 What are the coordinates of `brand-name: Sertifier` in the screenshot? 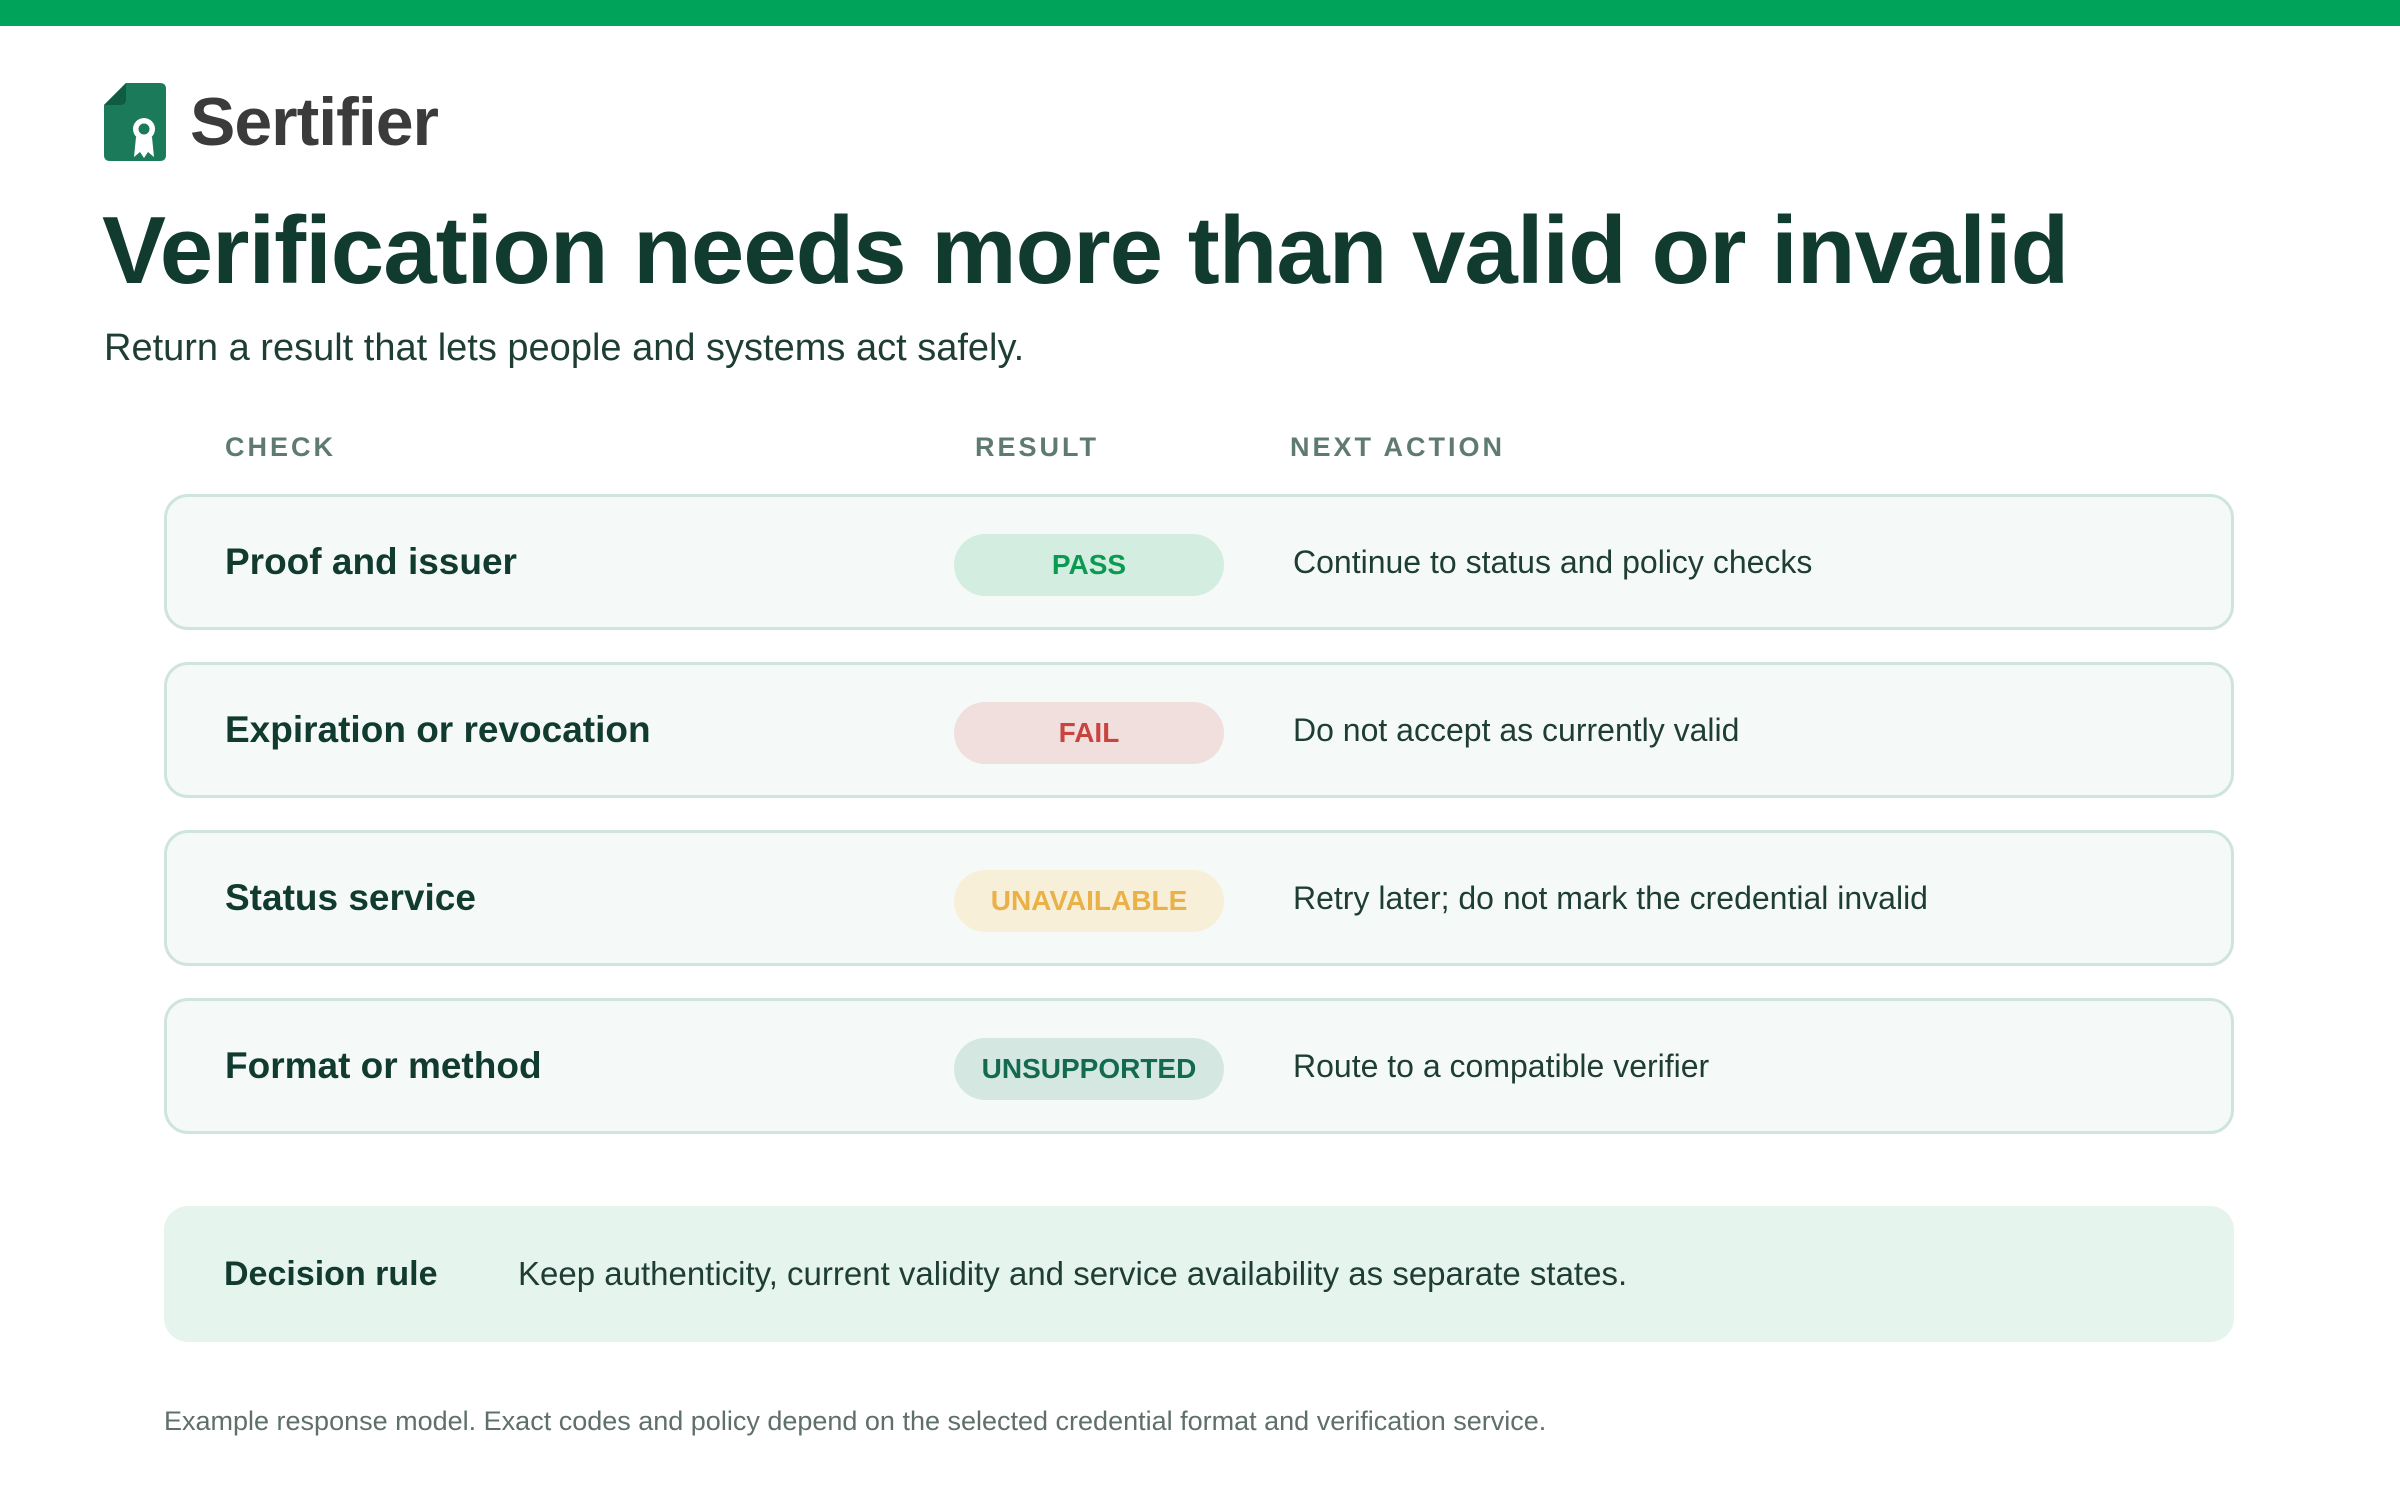 It's located at (314, 122).